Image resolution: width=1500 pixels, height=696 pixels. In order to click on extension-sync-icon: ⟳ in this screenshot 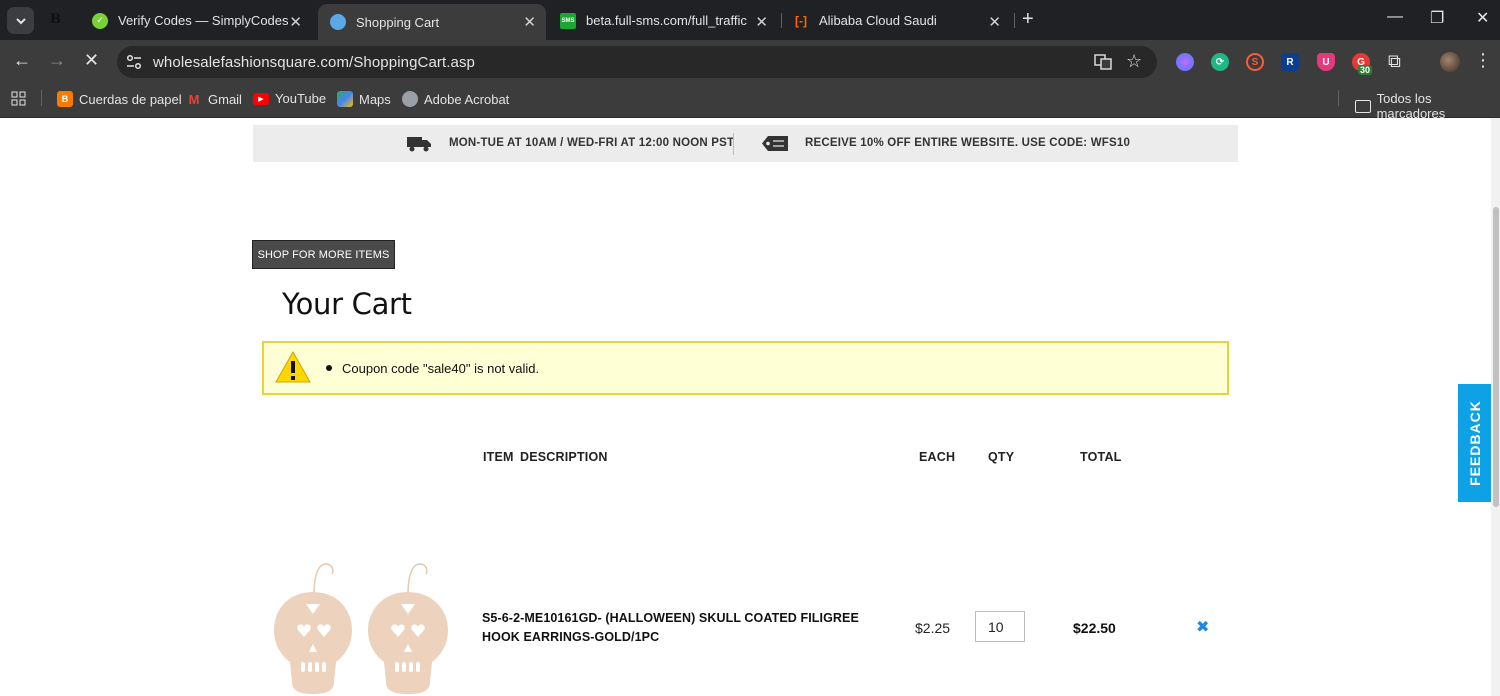, I will do `click(1220, 62)`.